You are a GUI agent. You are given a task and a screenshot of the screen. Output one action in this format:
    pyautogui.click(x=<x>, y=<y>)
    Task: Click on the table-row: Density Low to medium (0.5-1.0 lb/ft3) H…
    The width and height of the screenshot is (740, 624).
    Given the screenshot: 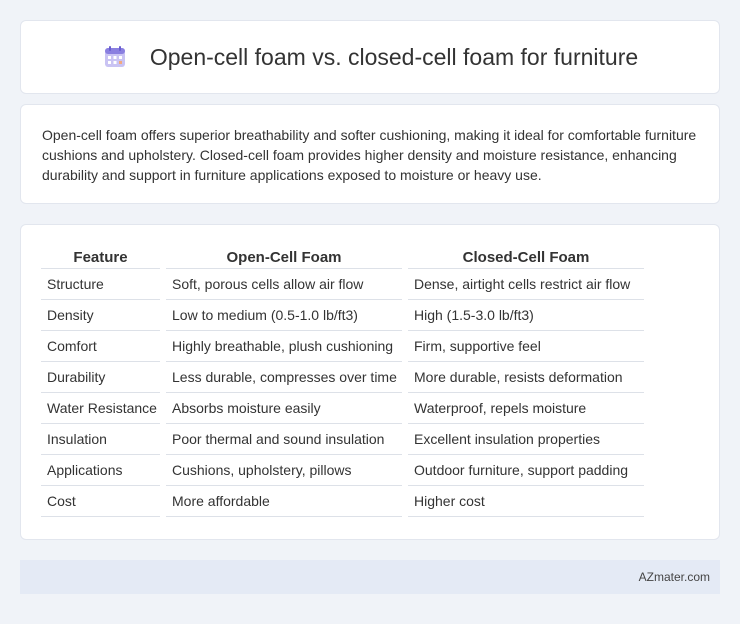 What is the action you would take?
    pyautogui.click(x=342, y=315)
    